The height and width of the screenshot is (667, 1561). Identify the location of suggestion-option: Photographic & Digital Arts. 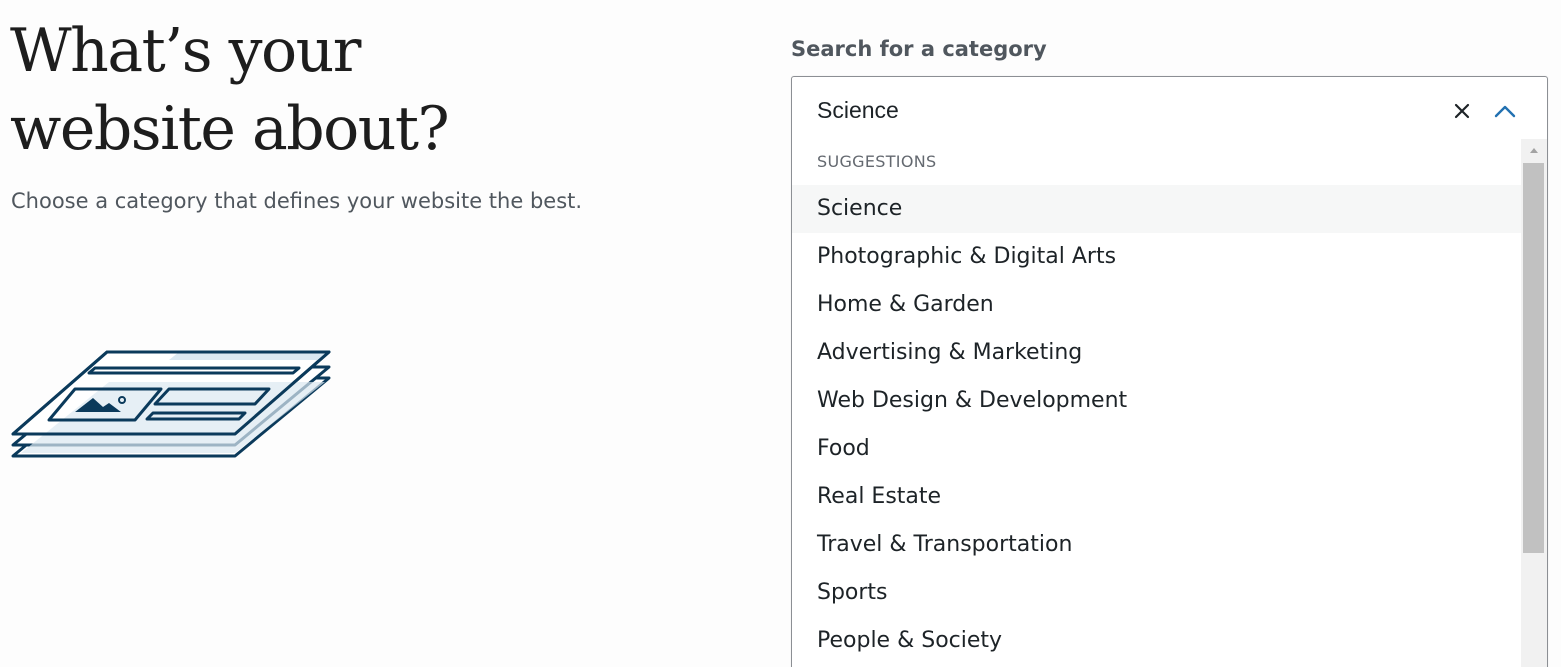
(1156, 257).